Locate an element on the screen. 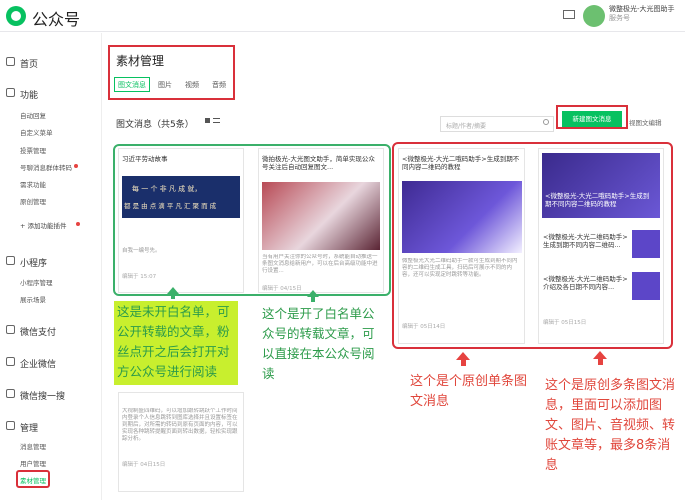 The image size is (685, 500). guide-link: 视图文编辑 is located at coordinates (645, 122).